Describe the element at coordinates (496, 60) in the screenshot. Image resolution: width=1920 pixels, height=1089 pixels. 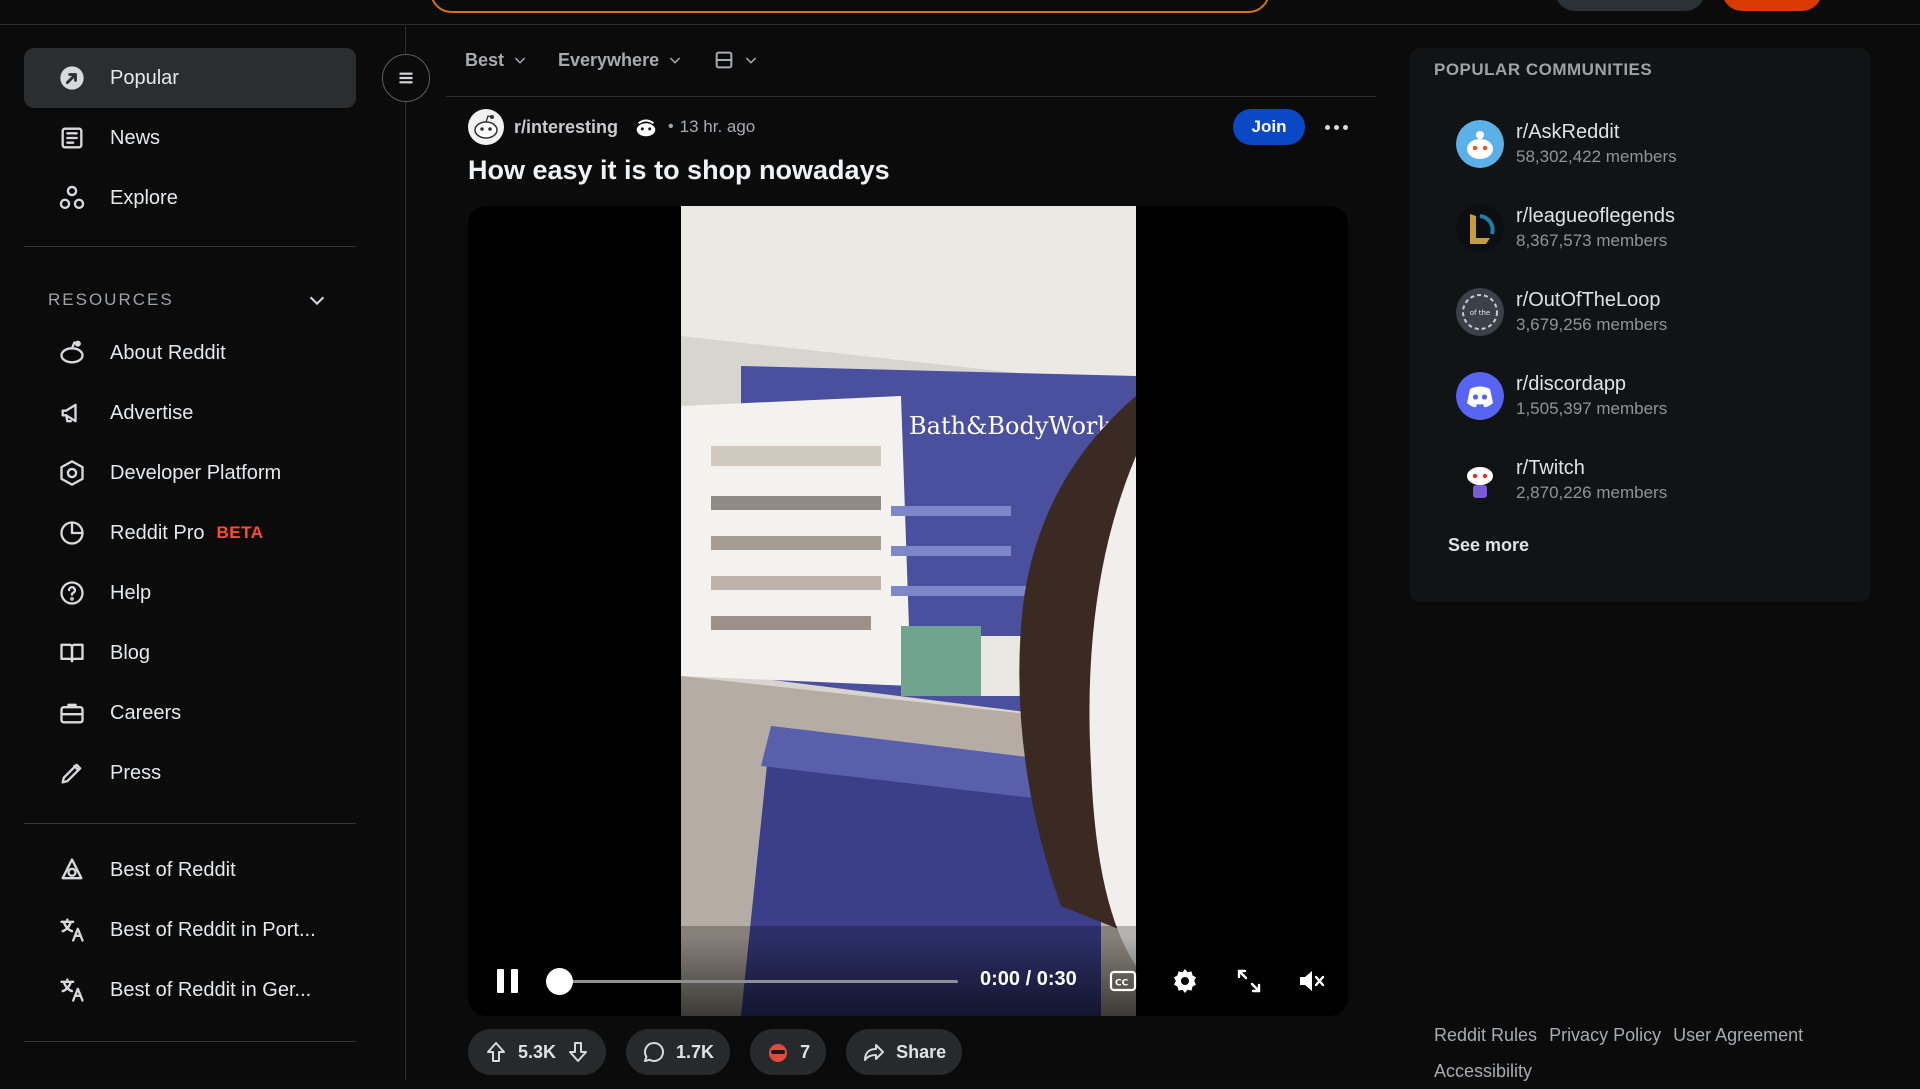
I see `sort-dropdown: Best` at that location.